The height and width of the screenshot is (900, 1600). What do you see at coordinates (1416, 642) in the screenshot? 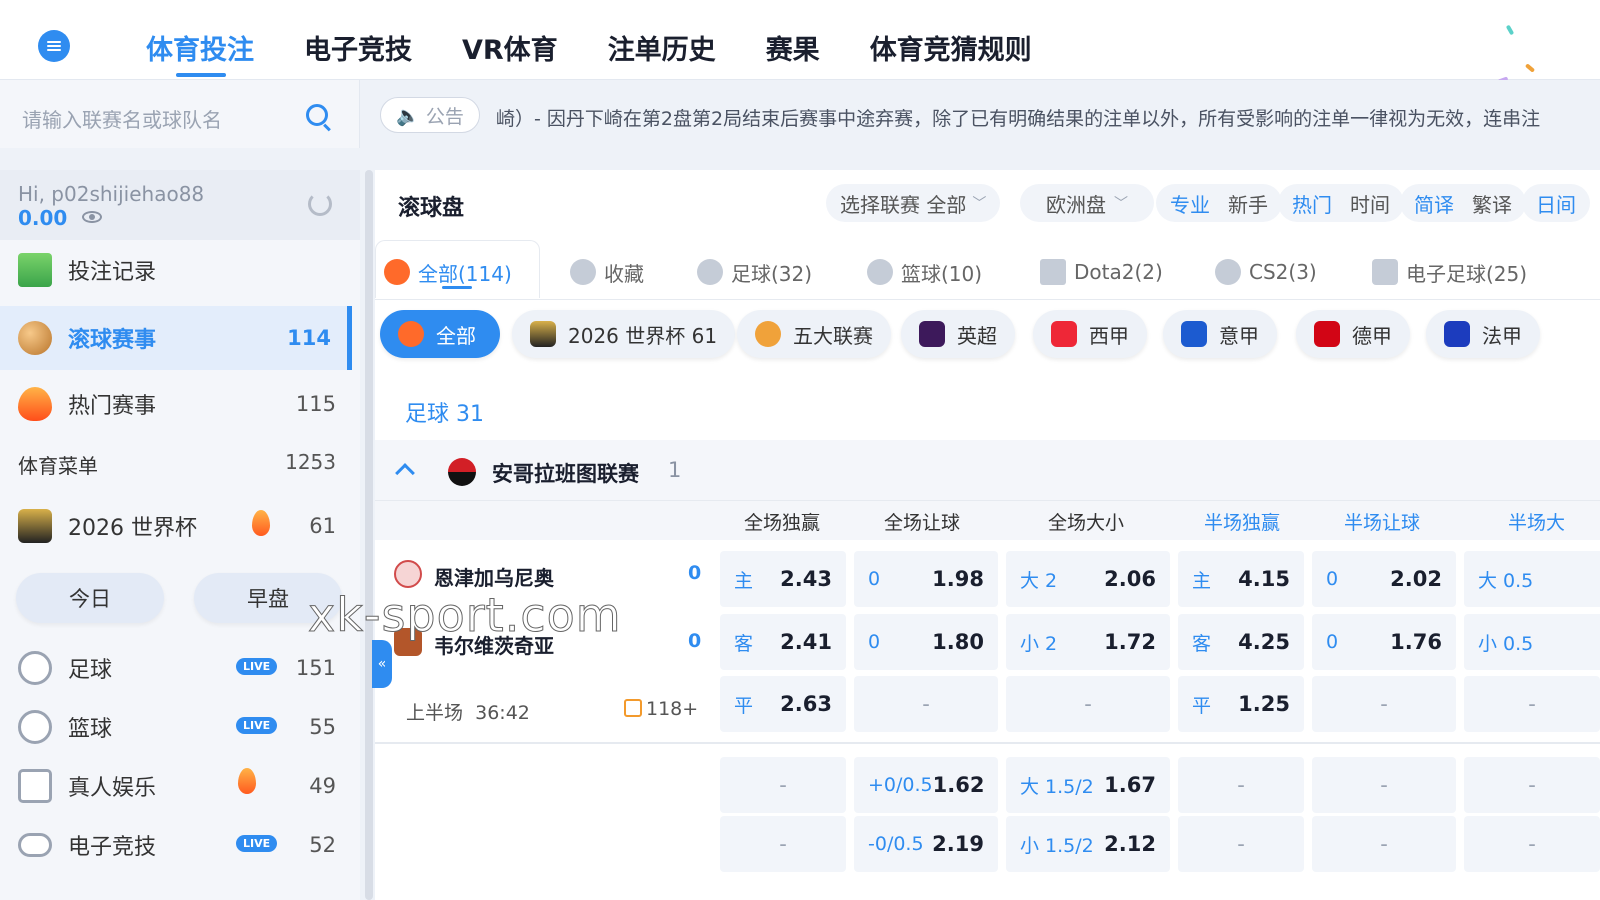
I see `odds-value: 1.76` at bounding box center [1416, 642].